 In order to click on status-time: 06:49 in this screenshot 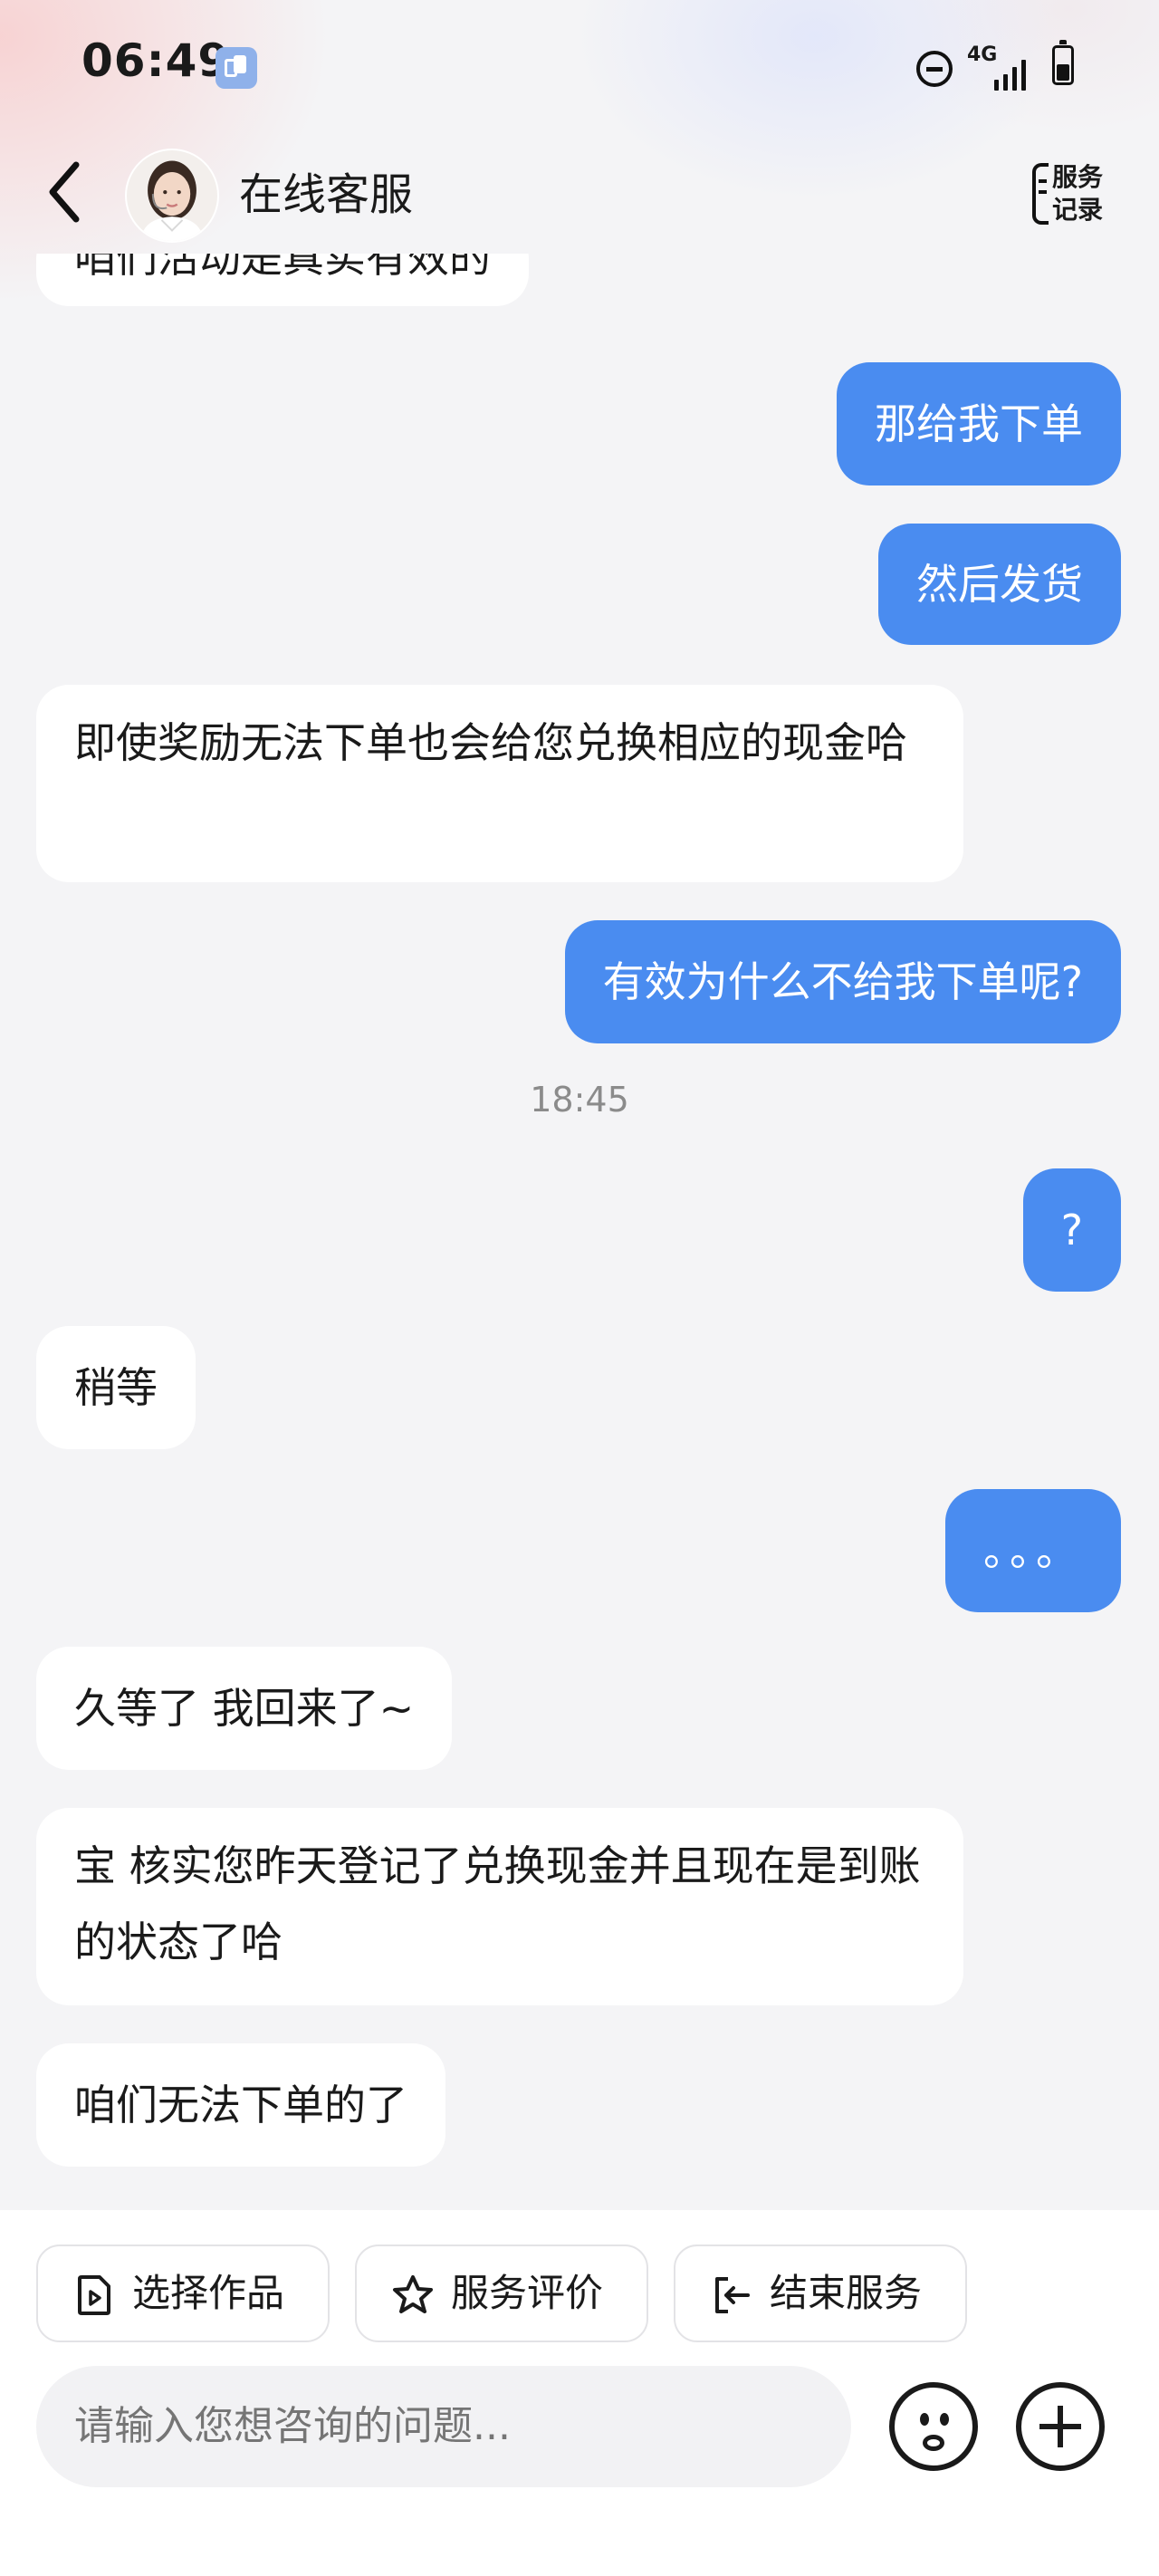, I will do `click(156, 60)`.